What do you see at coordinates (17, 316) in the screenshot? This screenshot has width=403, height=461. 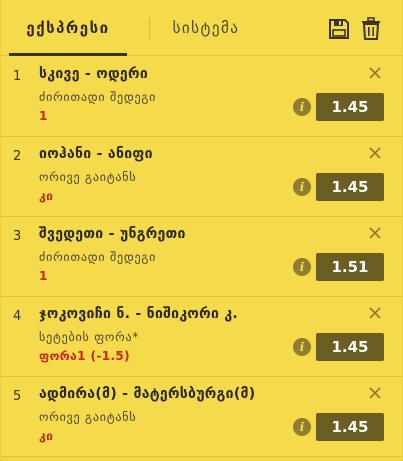 I see `bet-number: 4` at bounding box center [17, 316].